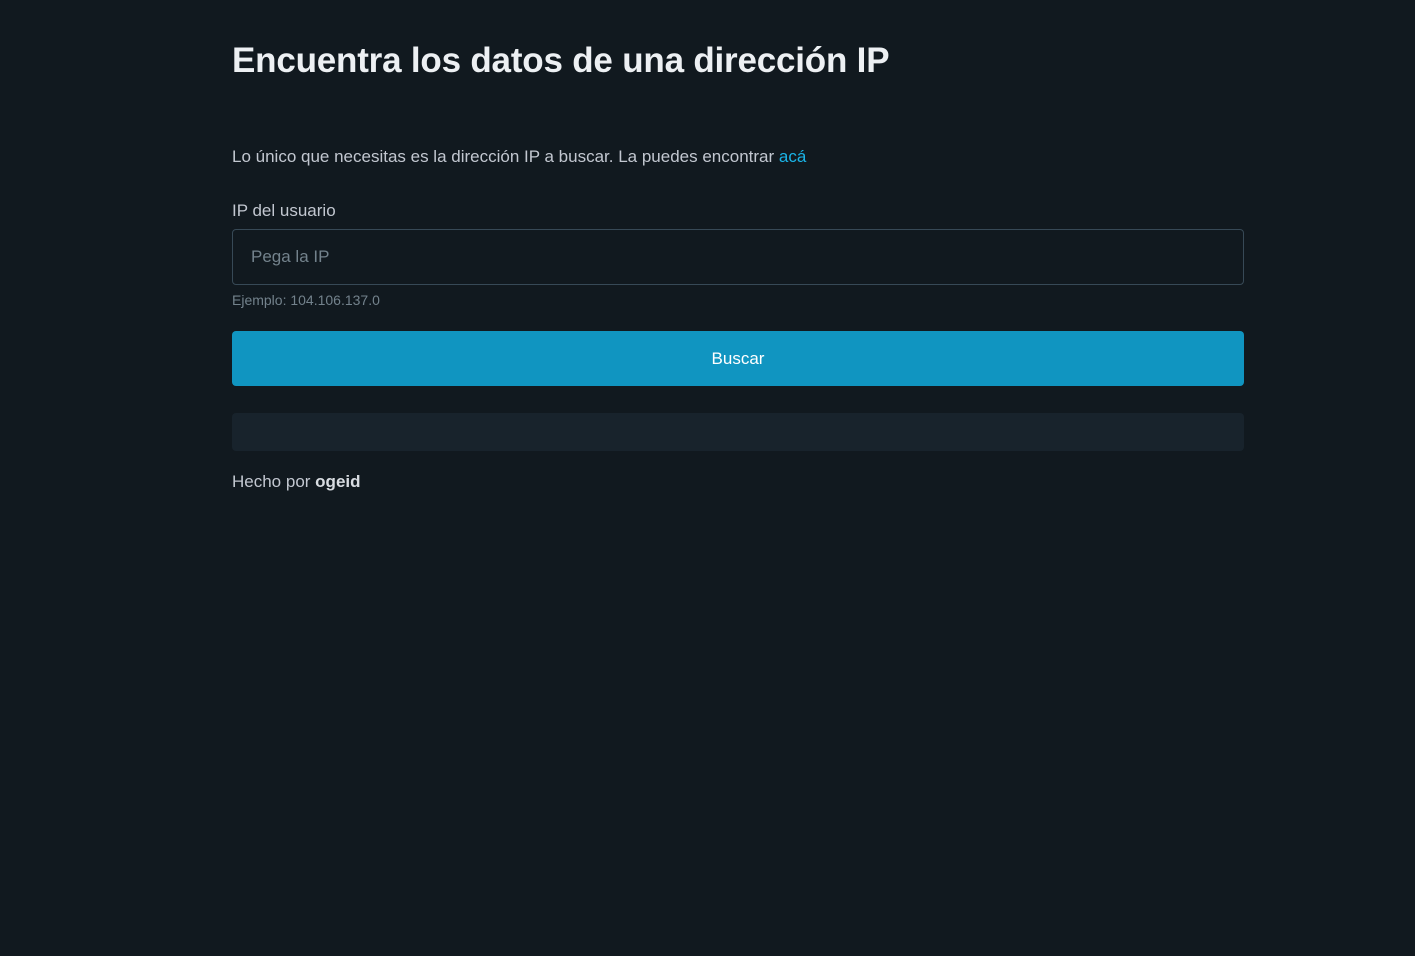  What do you see at coordinates (792, 156) in the screenshot?
I see `find-ip-link: acá` at bounding box center [792, 156].